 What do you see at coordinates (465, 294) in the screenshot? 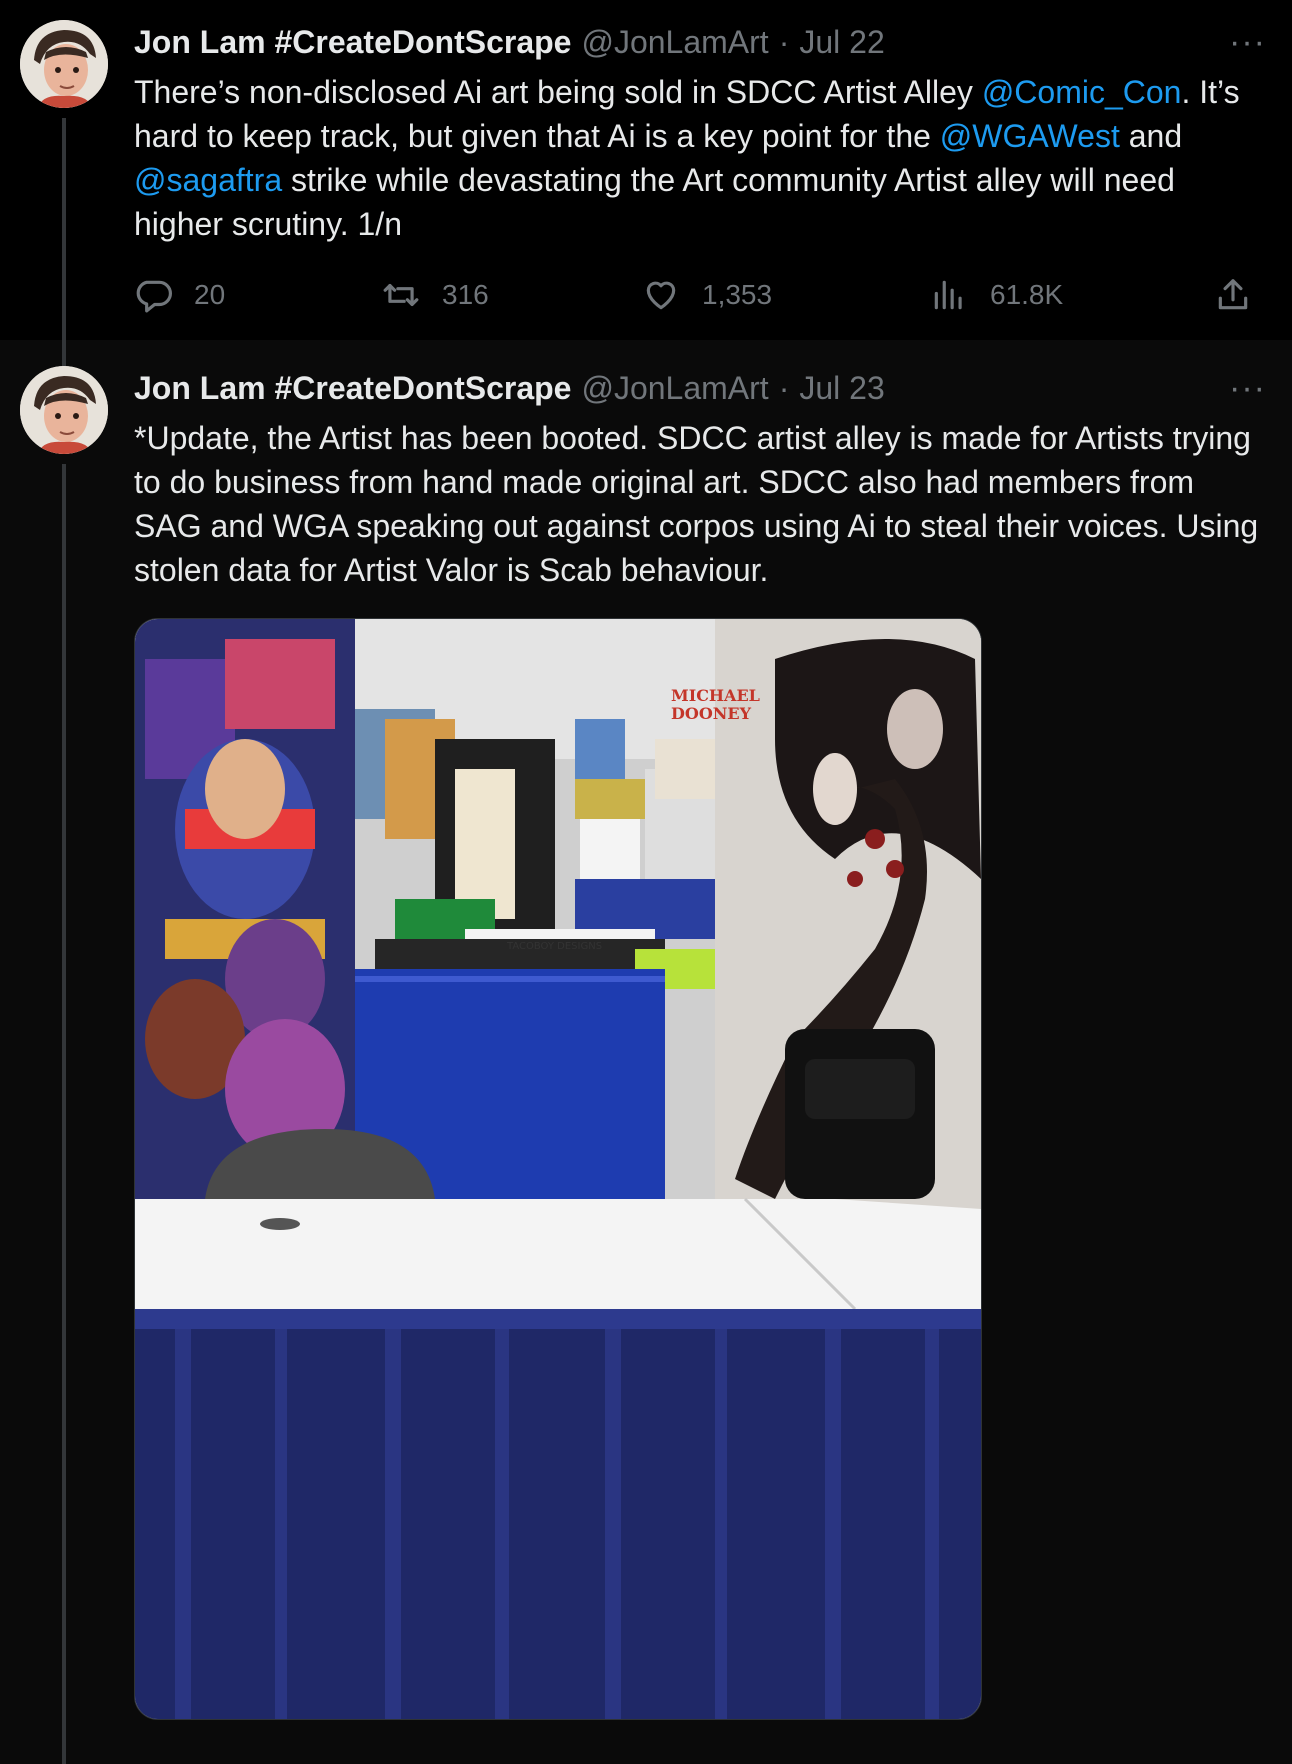
I see `repost-count: 316` at bounding box center [465, 294].